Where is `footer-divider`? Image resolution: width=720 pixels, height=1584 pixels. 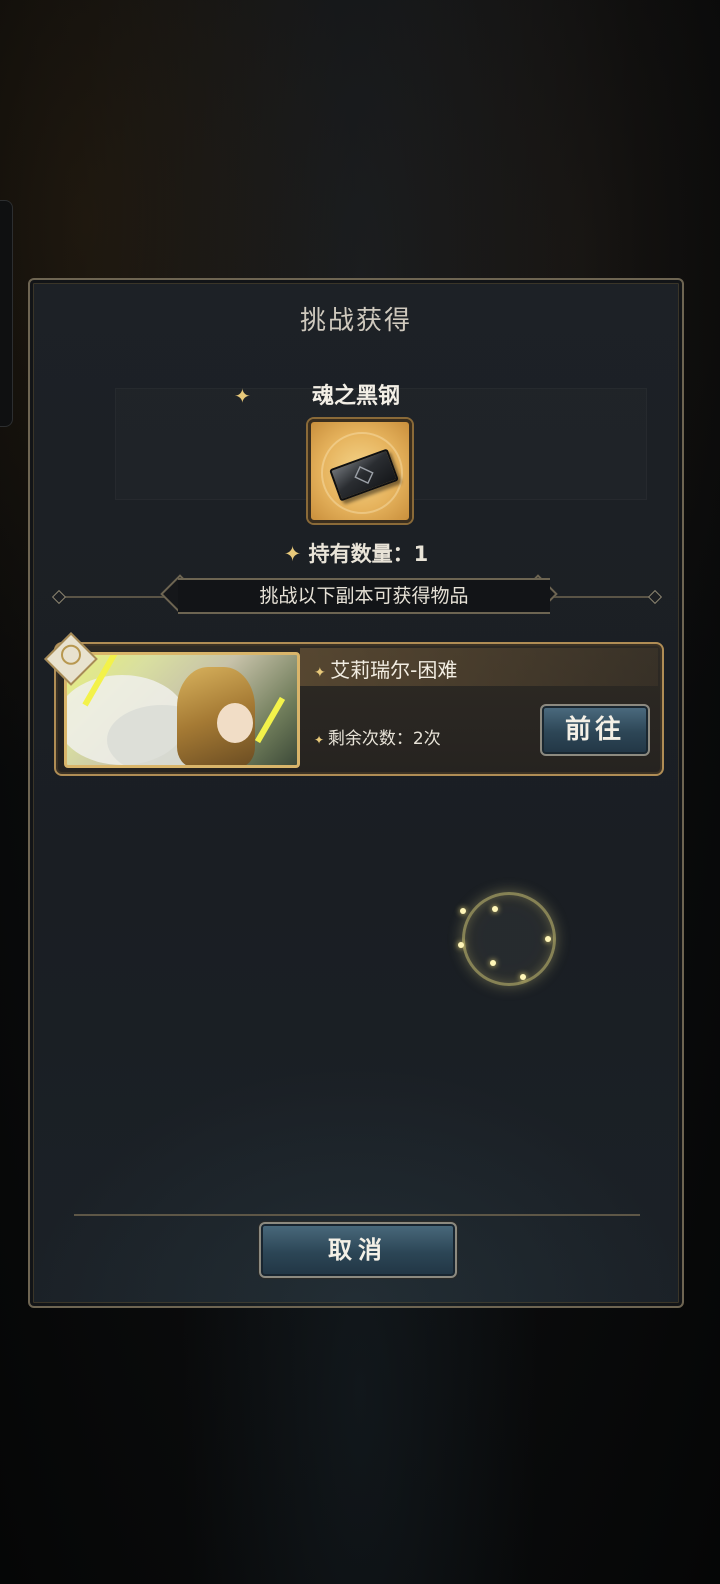
footer-divider is located at coordinates (357, 1215).